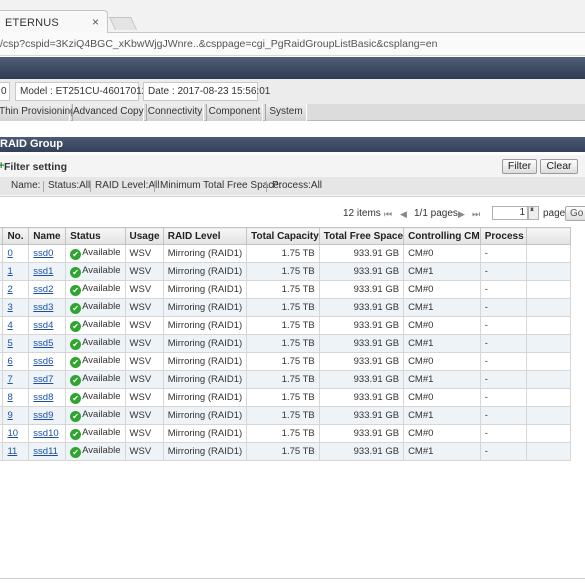  Describe the element at coordinates (144, 325) in the screenshot. I see `cell-usage: WSV` at that location.